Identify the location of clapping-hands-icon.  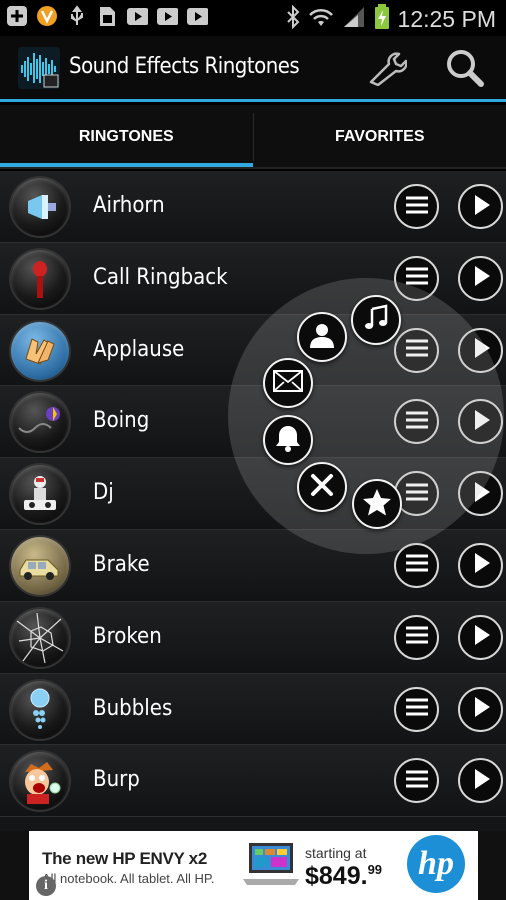
(40, 350).